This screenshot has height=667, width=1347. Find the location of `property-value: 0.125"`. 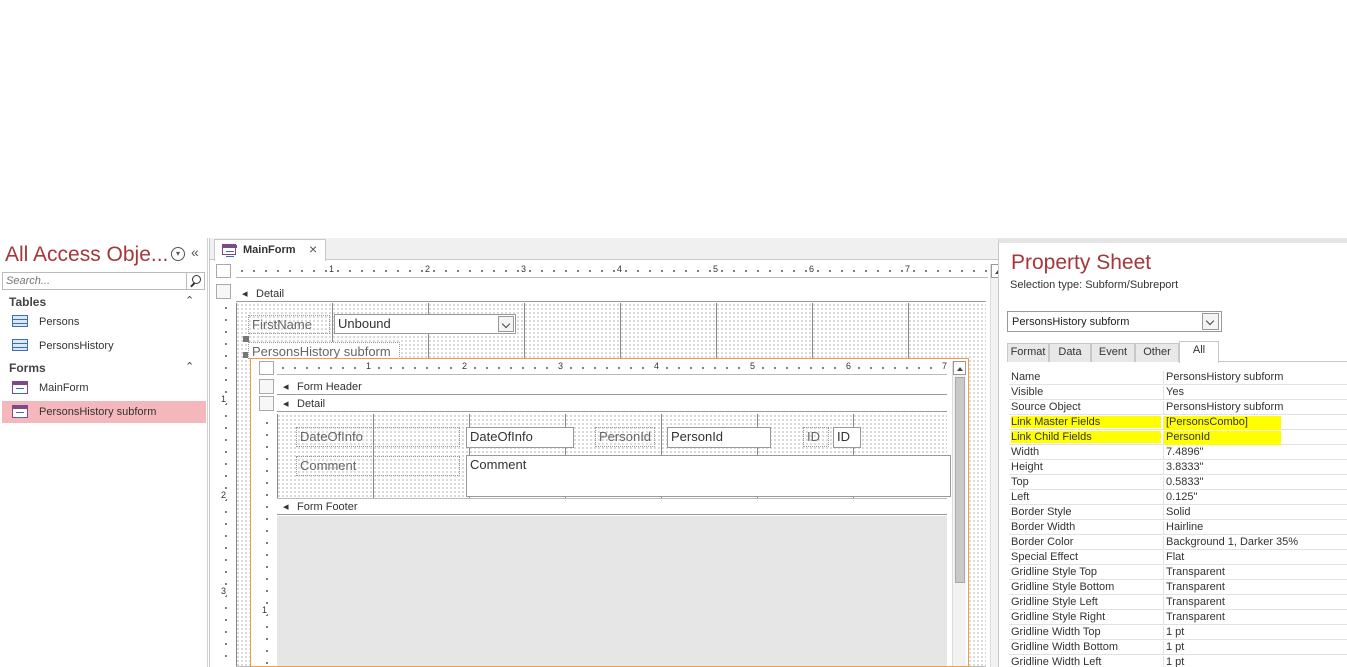

property-value: 0.125" is located at coordinates (1180, 498).